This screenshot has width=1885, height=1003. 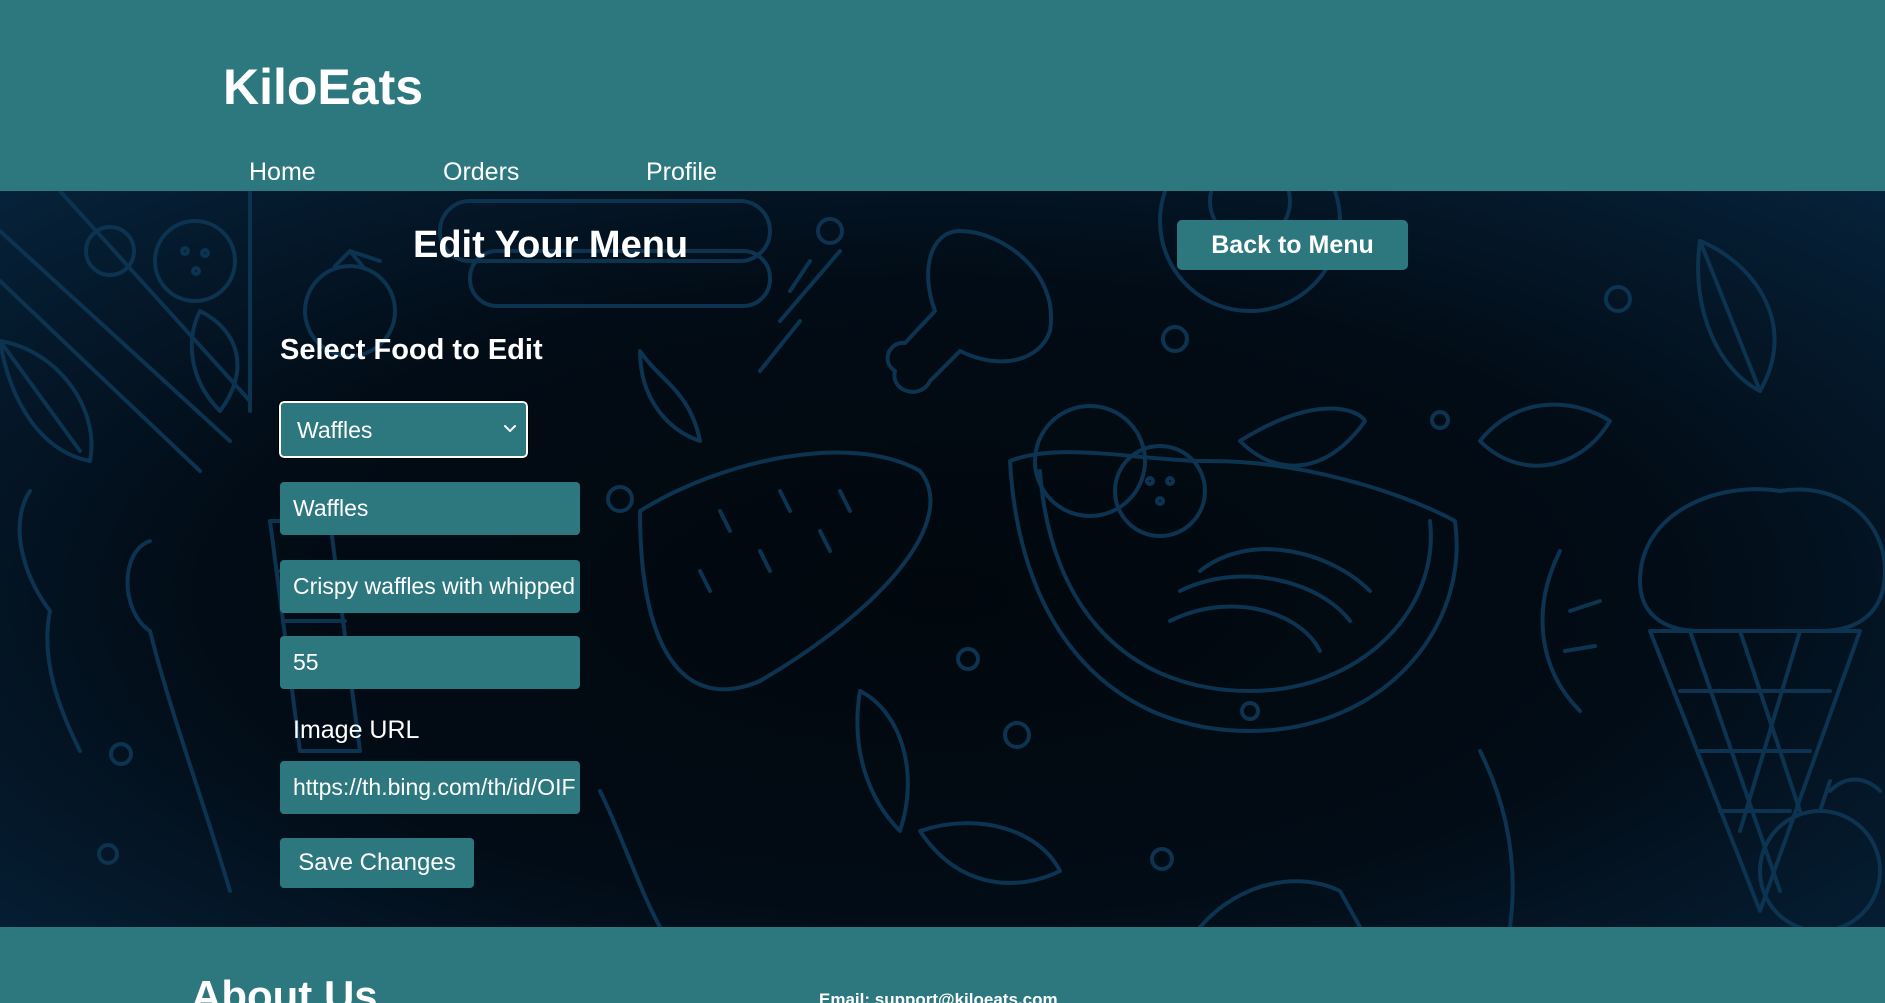 I want to click on save-changes-button: Save Changes, so click(x=377, y=863).